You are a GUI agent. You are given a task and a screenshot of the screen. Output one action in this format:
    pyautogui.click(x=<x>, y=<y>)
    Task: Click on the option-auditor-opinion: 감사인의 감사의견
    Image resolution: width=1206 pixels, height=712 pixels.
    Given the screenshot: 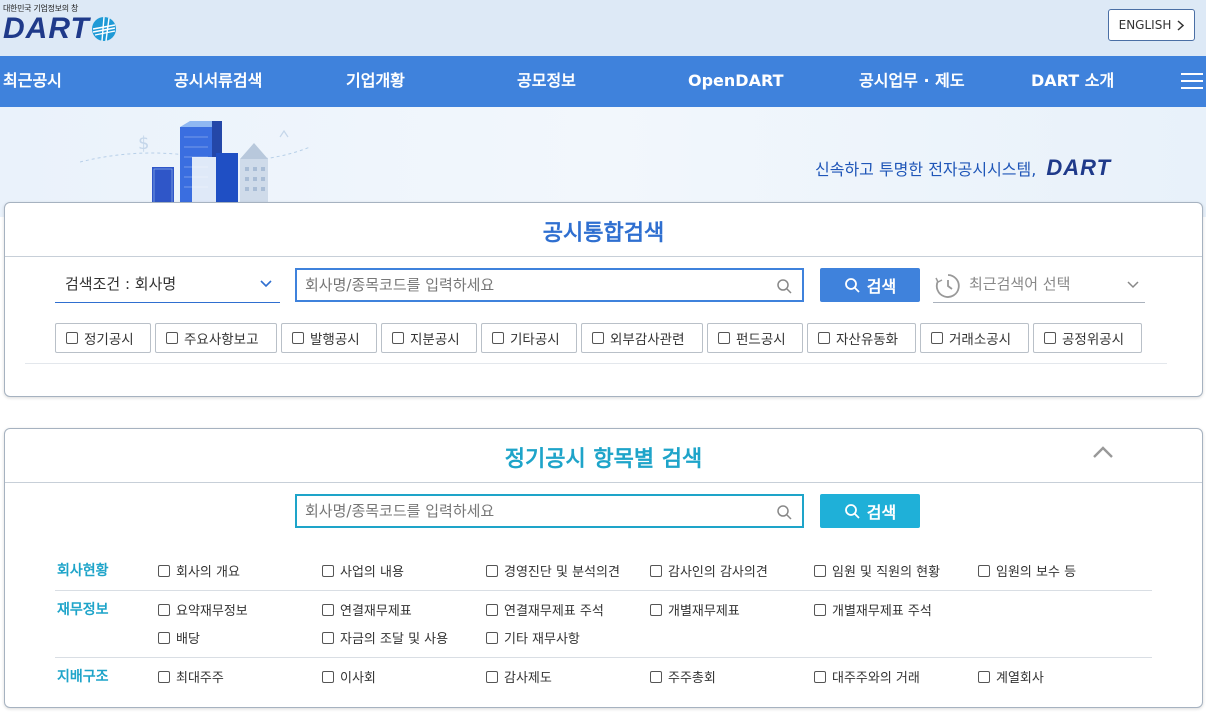 What is the action you would take?
    pyautogui.click(x=709, y=570)
    